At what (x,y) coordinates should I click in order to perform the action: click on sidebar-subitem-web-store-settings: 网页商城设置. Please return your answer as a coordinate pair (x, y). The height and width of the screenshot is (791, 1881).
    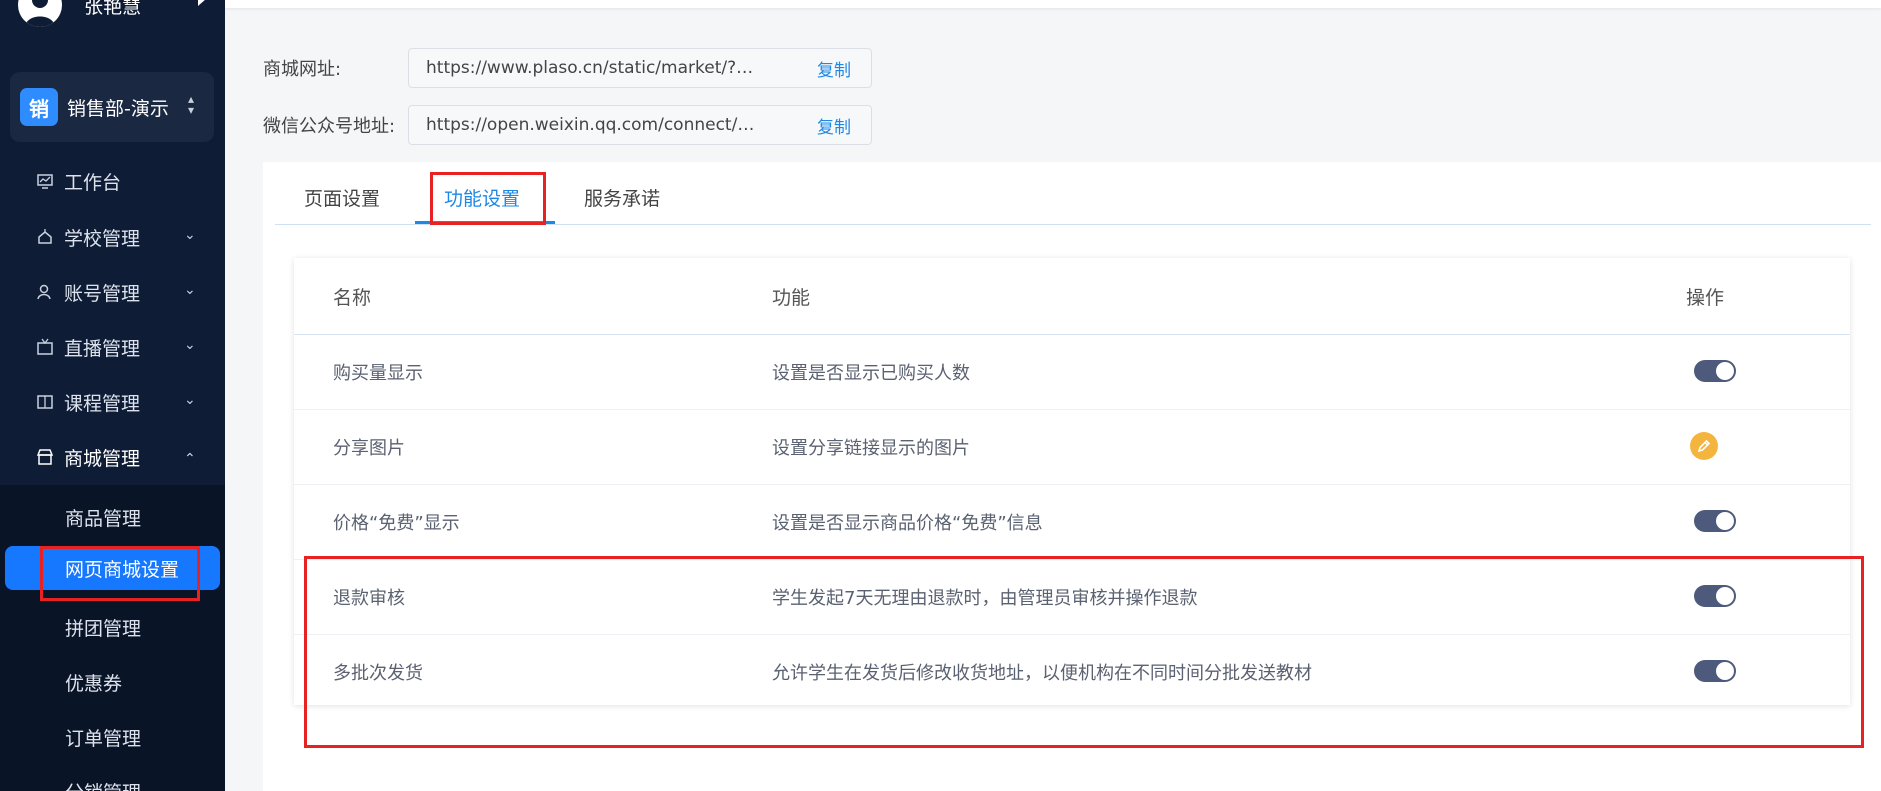
    Looking at the image, I should click on (112, 568).